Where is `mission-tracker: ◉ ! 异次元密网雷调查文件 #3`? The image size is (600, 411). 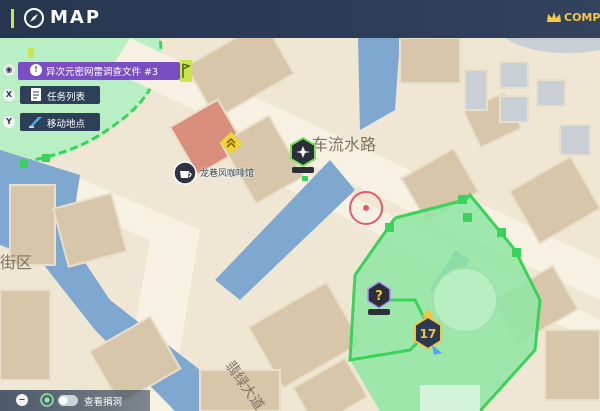 mission-tracker: ◉ ! 异次元密网雷调查文件 #3 is located at coordinates (96, 71).